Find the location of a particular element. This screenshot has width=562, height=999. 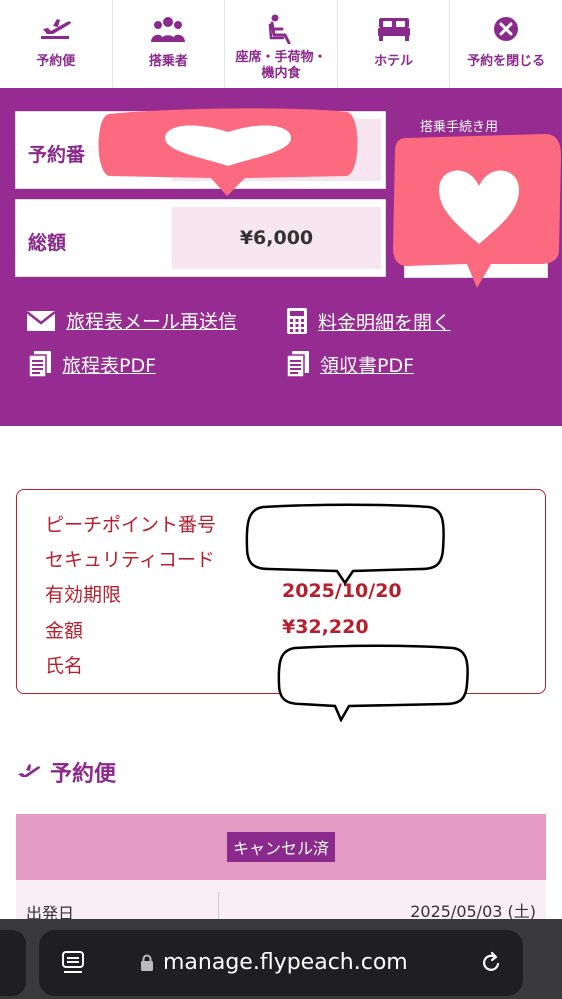

close-circle-icon is located at coordinates (506, 29).